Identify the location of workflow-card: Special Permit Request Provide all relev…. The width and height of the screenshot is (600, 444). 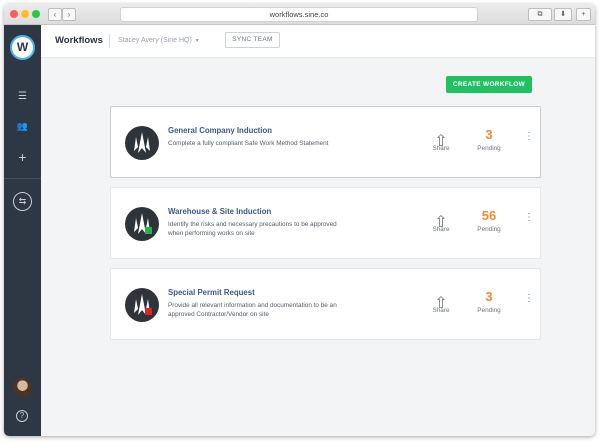
(325, 304).